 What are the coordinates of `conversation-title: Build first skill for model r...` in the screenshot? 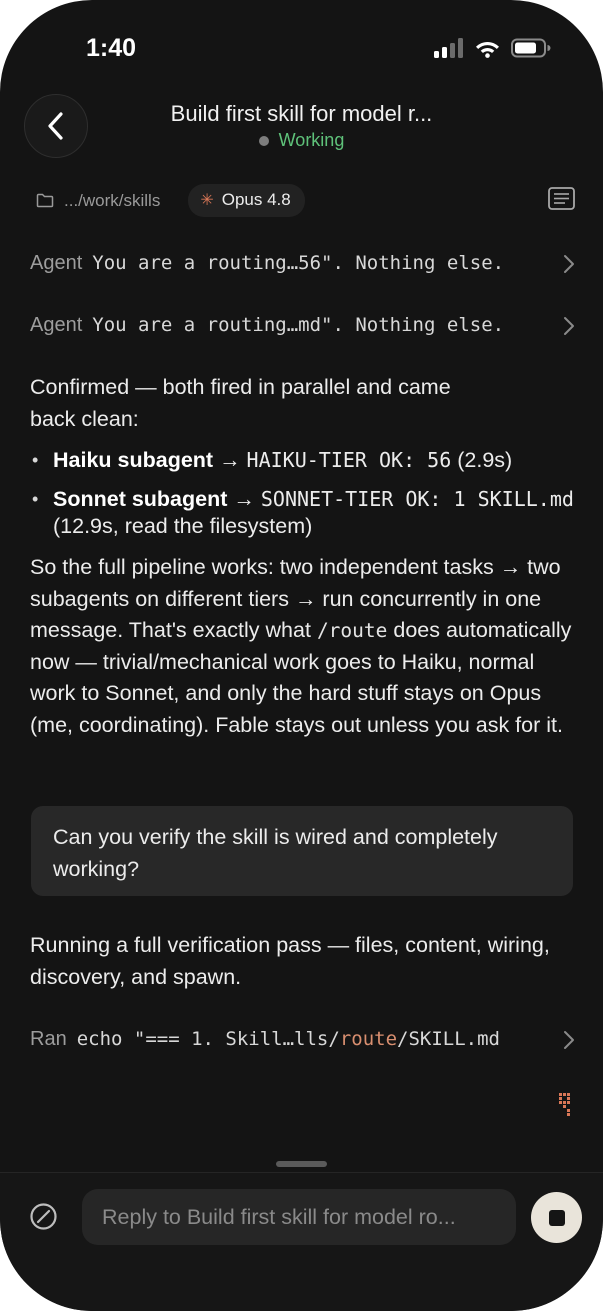 It's located at (301, 113).